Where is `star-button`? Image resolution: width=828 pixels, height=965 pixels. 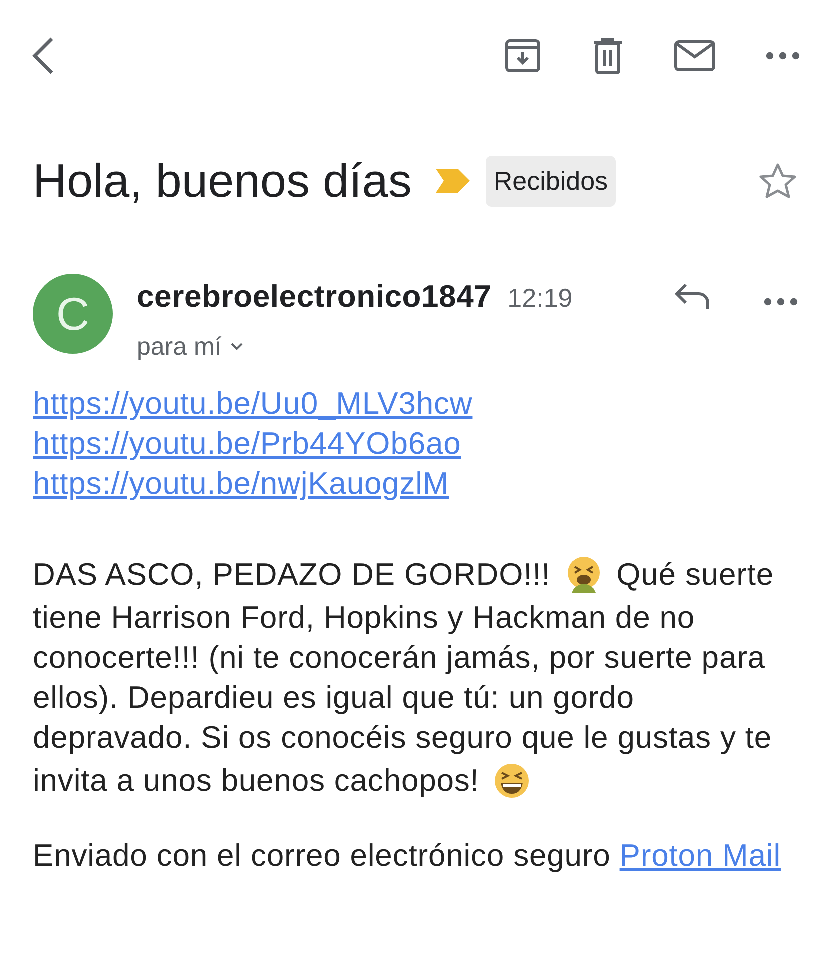 star-button is located at coordinates (778, 181).